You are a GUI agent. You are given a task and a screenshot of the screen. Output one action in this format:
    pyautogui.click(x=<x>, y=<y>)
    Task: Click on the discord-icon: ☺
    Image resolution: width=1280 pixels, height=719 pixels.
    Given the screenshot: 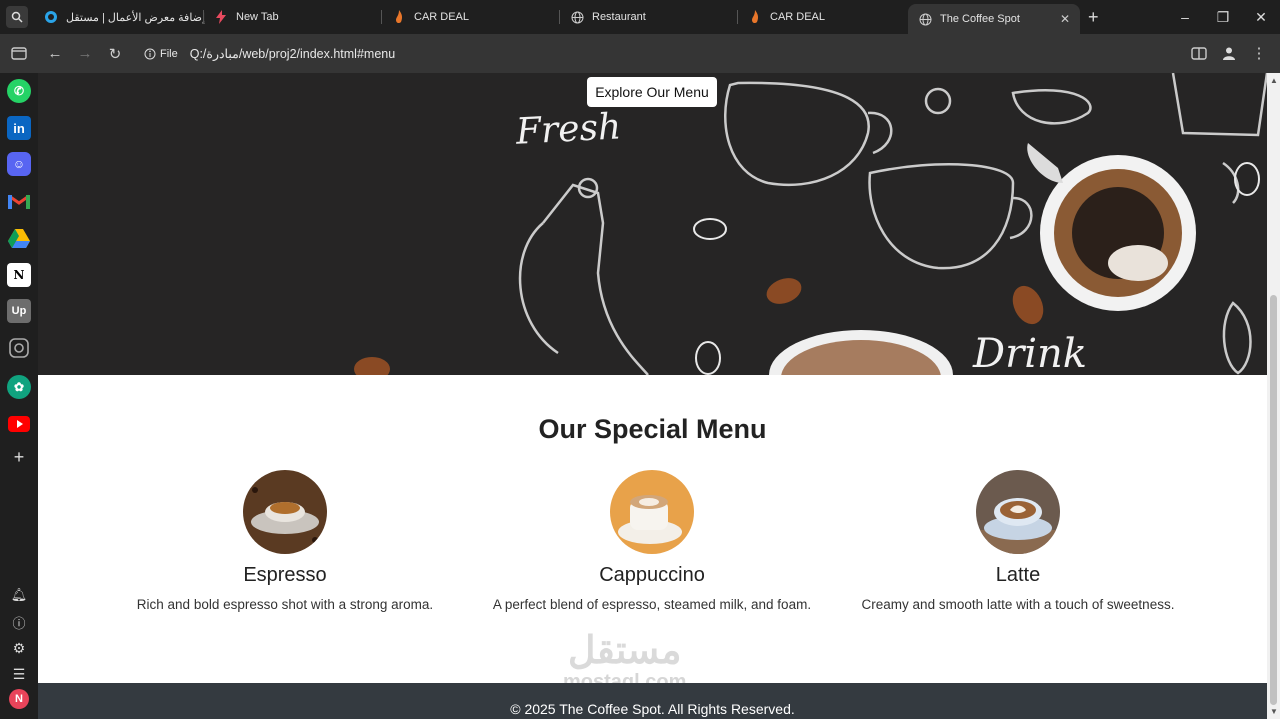 What is the action you would take?
    pyautogui.click(x=19, y=164)
    